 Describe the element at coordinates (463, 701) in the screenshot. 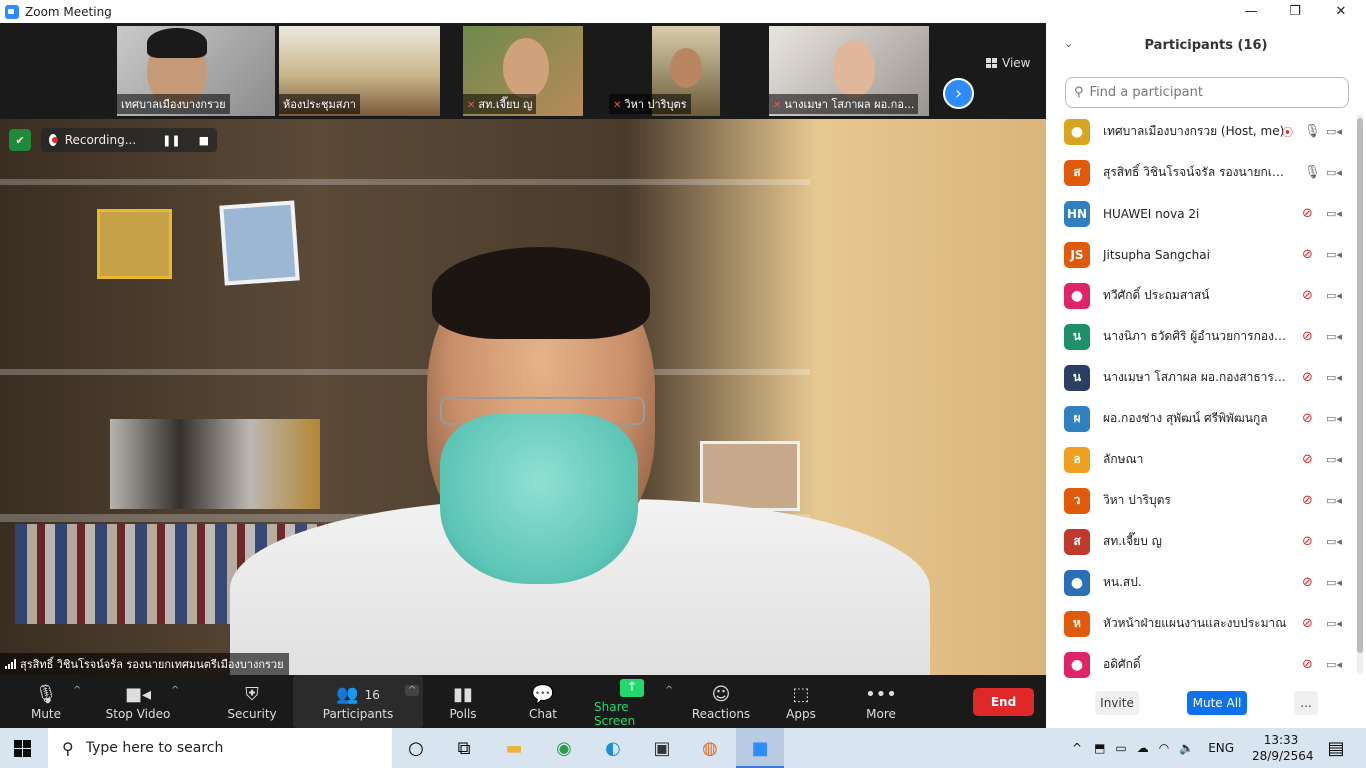

I see `polls-button: ▮▮ Polls` at that location.